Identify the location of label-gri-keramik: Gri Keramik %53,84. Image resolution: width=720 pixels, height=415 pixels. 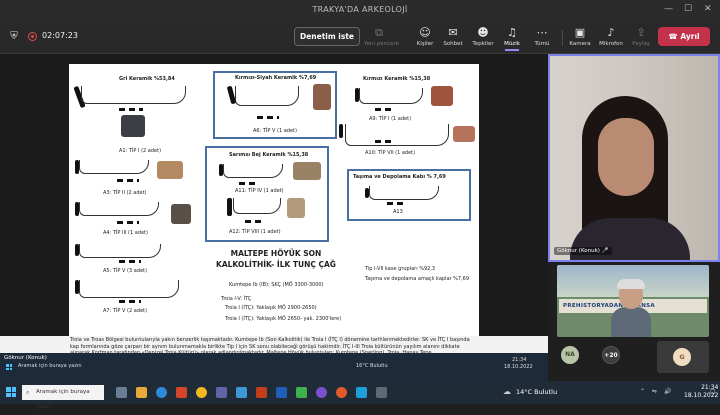
(147, 79).